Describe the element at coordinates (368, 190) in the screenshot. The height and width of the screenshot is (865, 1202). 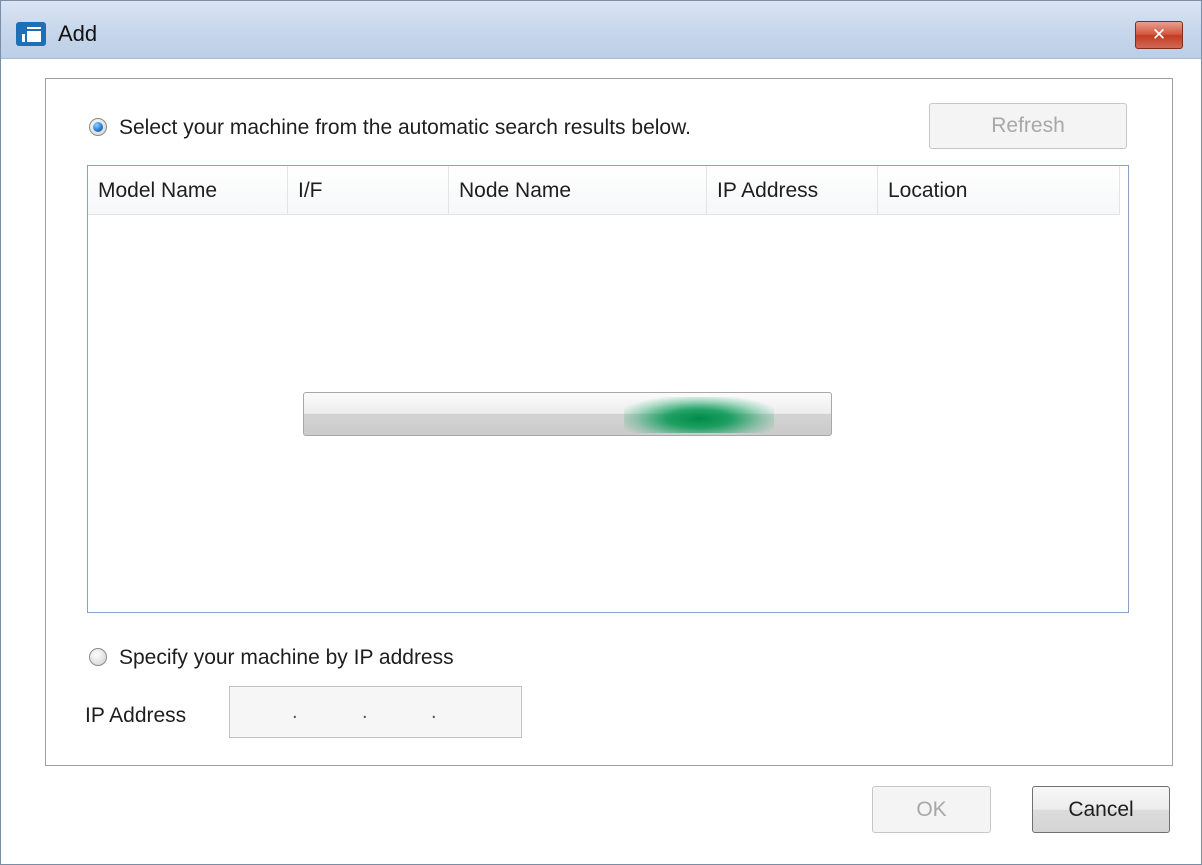
I see `column-header-interface: I/F` at that location.